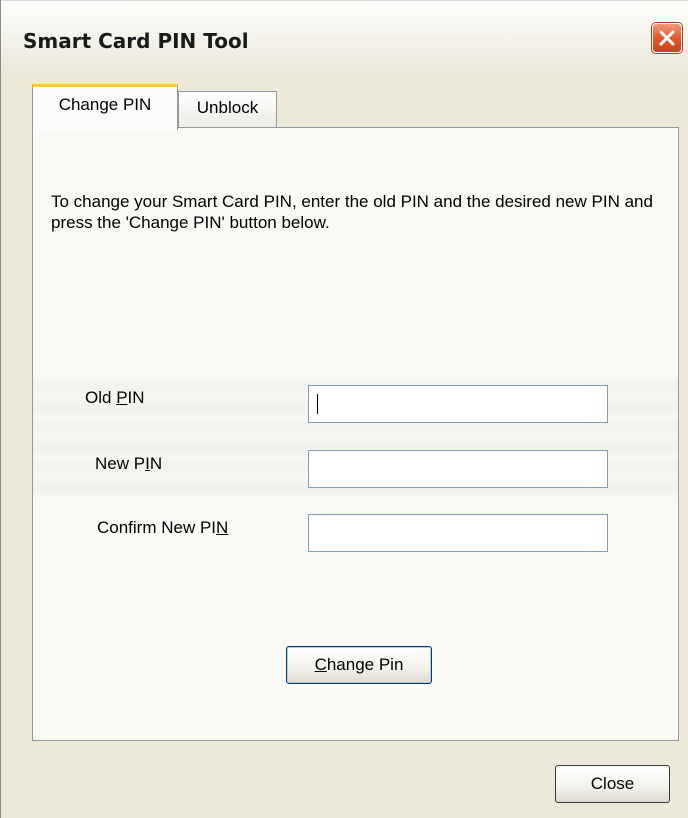 The width and height of the screenshot is (688, 818). Describe the element at coordinates (359, 665) in the screenshot. I see `change-pin-button: Change Pin` at that location.